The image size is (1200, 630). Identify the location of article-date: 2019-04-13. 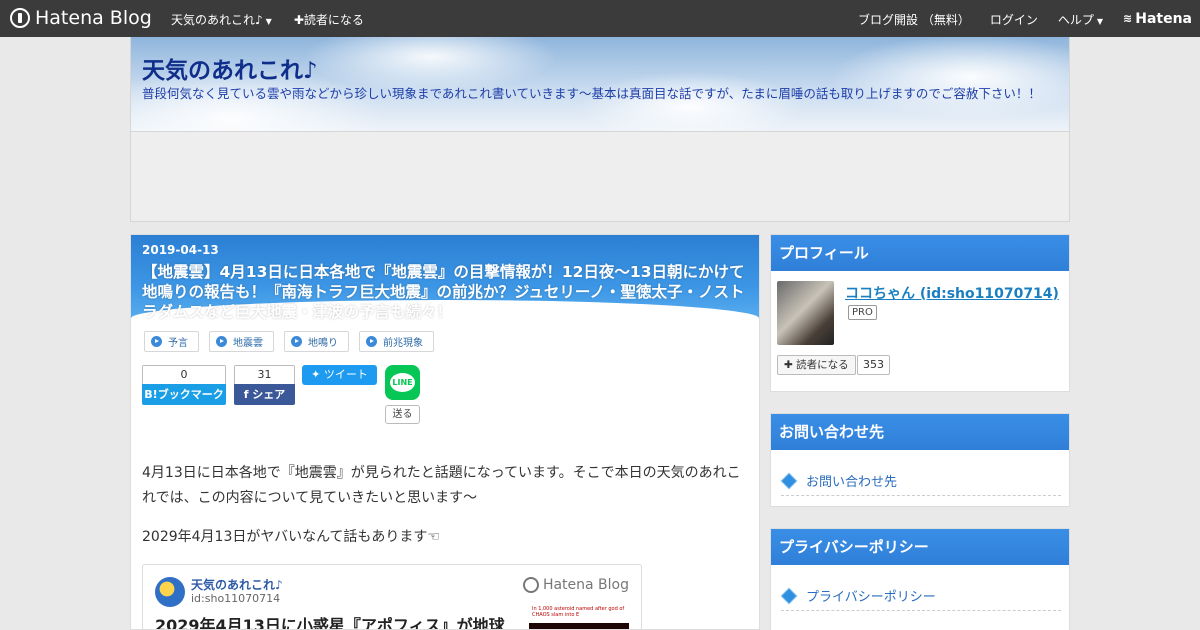
(180, 250).